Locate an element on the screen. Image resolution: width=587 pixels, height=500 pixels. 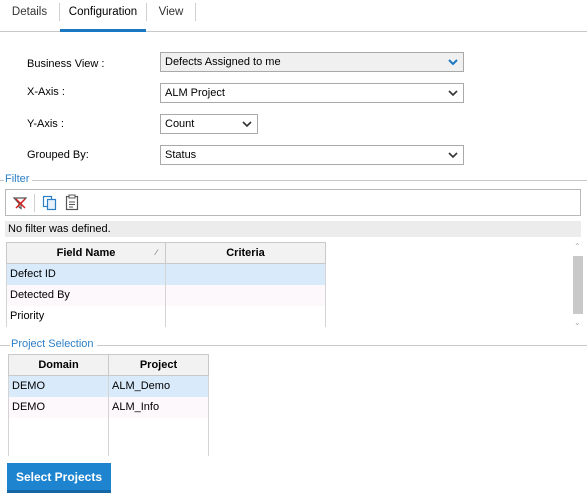
copy-icon is located at coordinates (49, 204).